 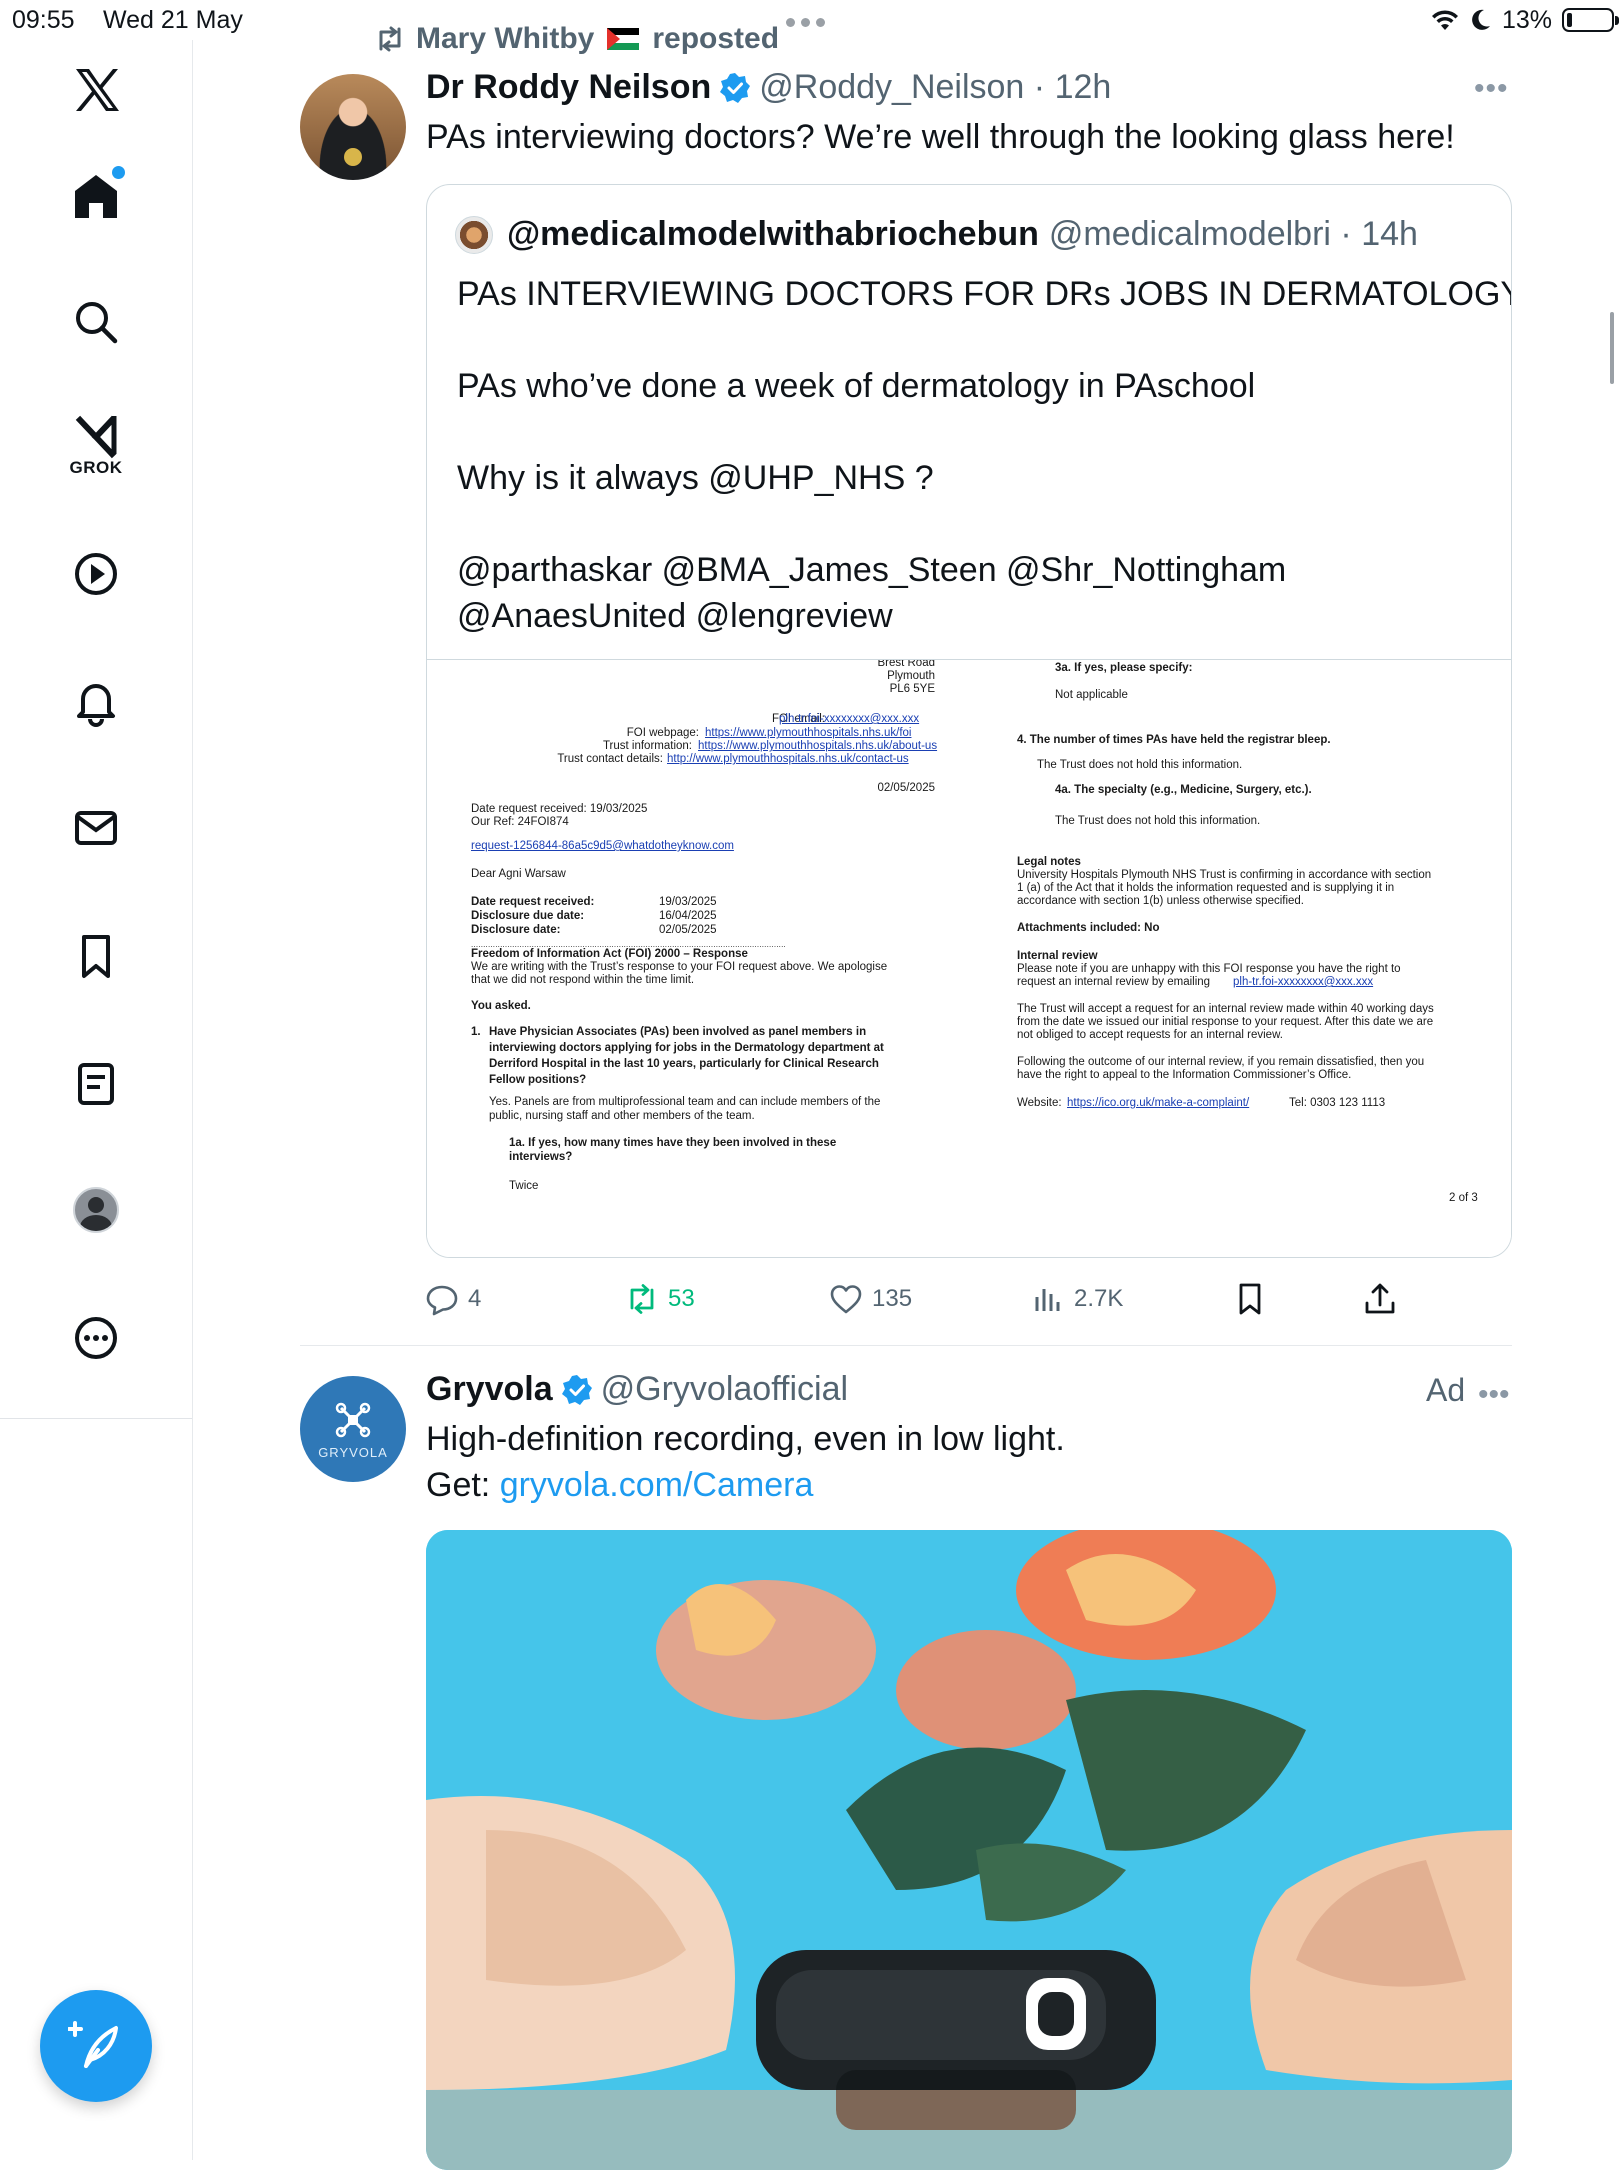 What do you see at coordinates (1463, 1198) in the screenshot?
I see `doc-page-number: 2 of 3` at bounding box center [1463, 1198].